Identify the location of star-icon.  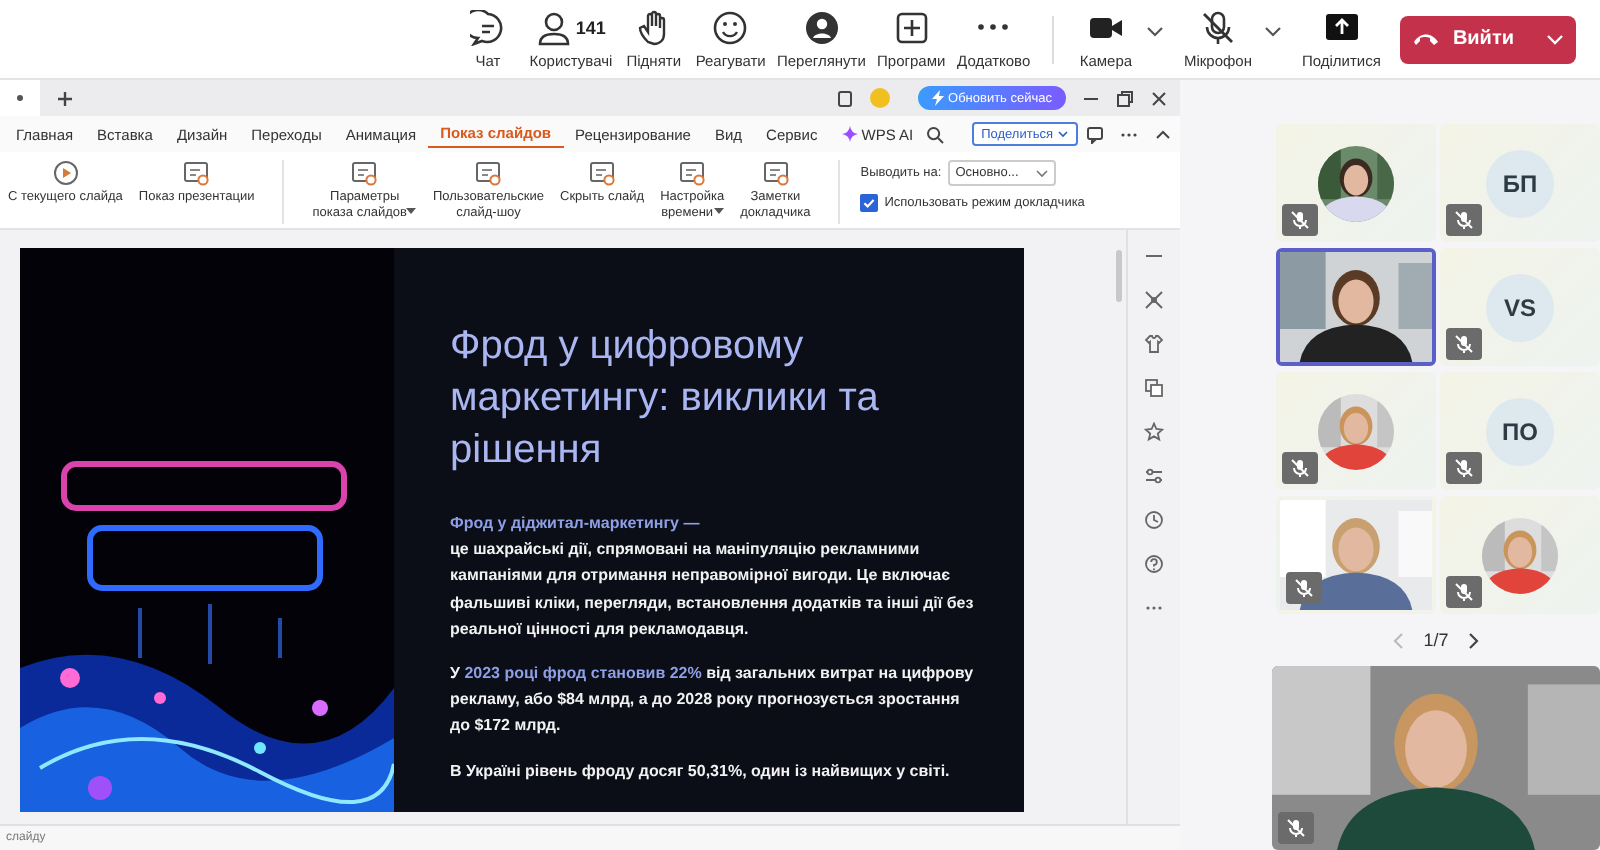
(1154, 432).